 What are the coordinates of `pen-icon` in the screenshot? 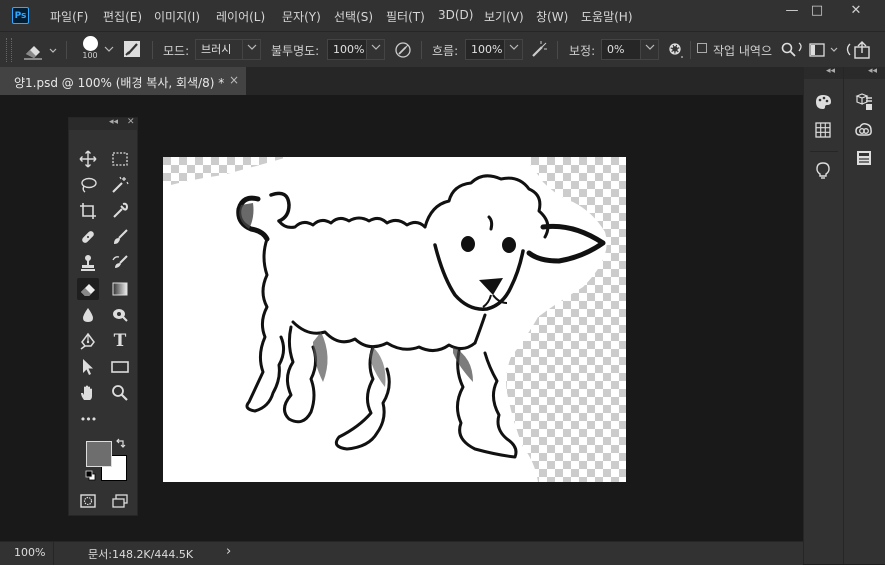 It's located at (87, 341).